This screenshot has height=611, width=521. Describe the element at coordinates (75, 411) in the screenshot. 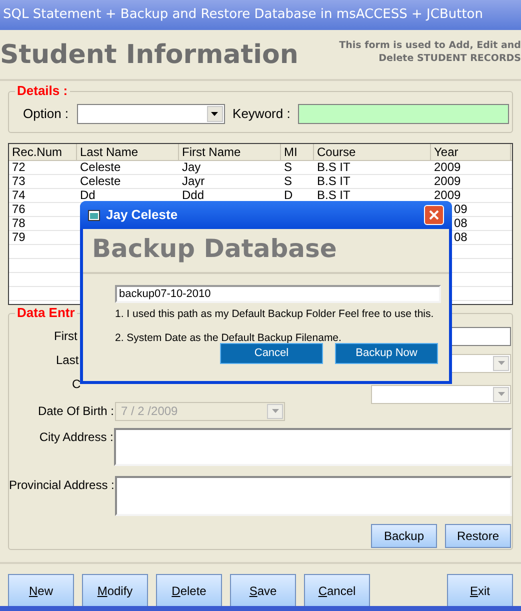

I see `dob-label: Date Of Birth :` at that location.